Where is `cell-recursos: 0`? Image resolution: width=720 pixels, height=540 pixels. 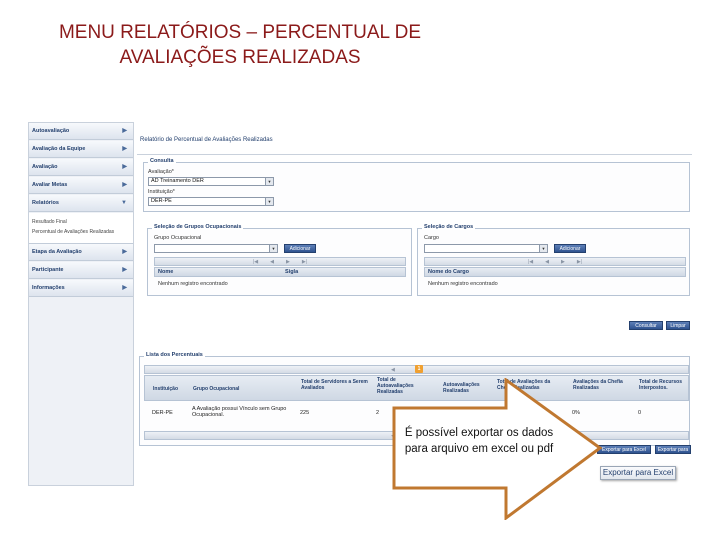
cell-recursos: 0 is located at coordinates (640, 413).